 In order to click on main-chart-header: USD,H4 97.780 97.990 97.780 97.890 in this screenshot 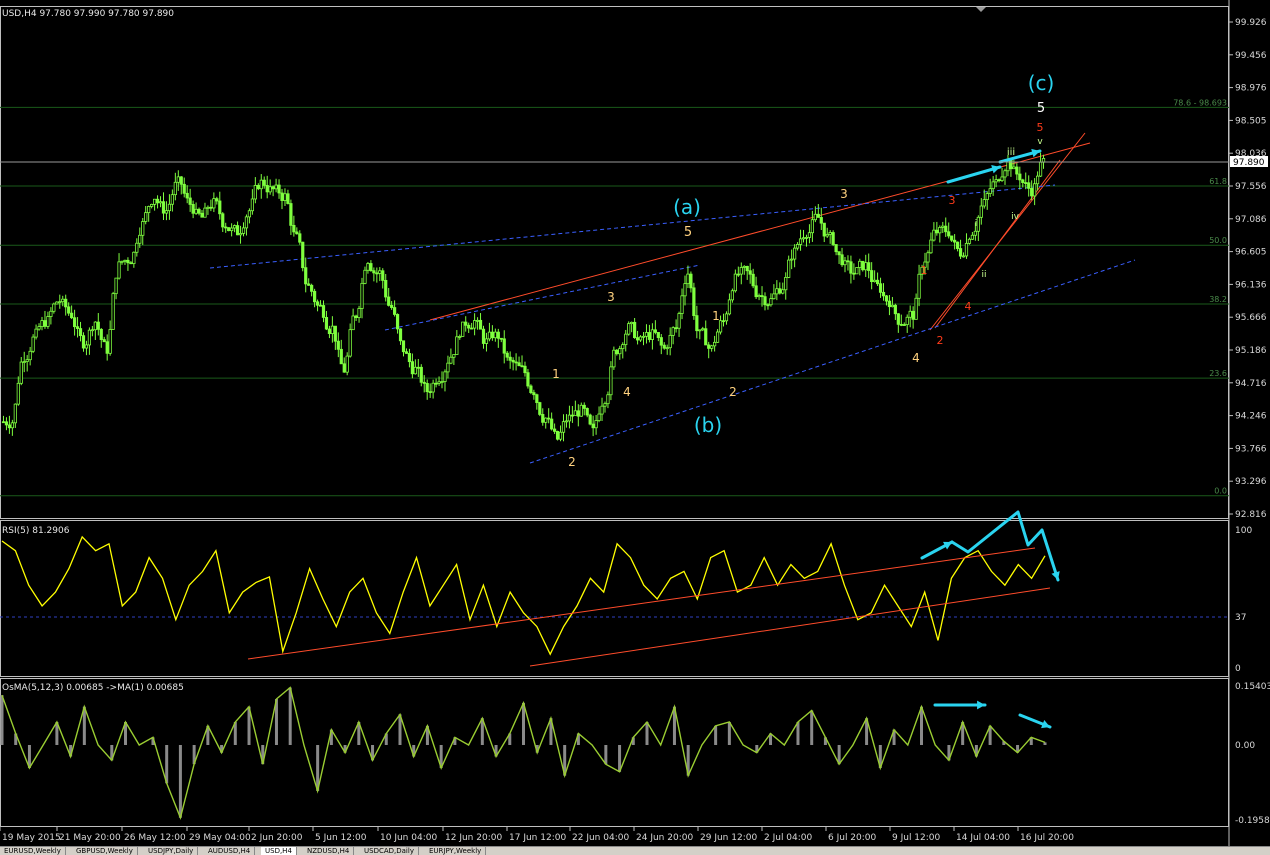, I will do `click(88, 14)`.